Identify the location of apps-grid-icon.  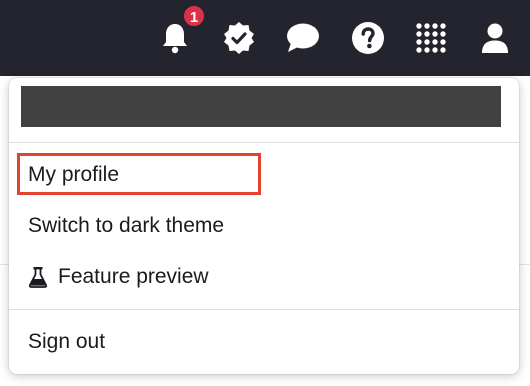
(431, 38).